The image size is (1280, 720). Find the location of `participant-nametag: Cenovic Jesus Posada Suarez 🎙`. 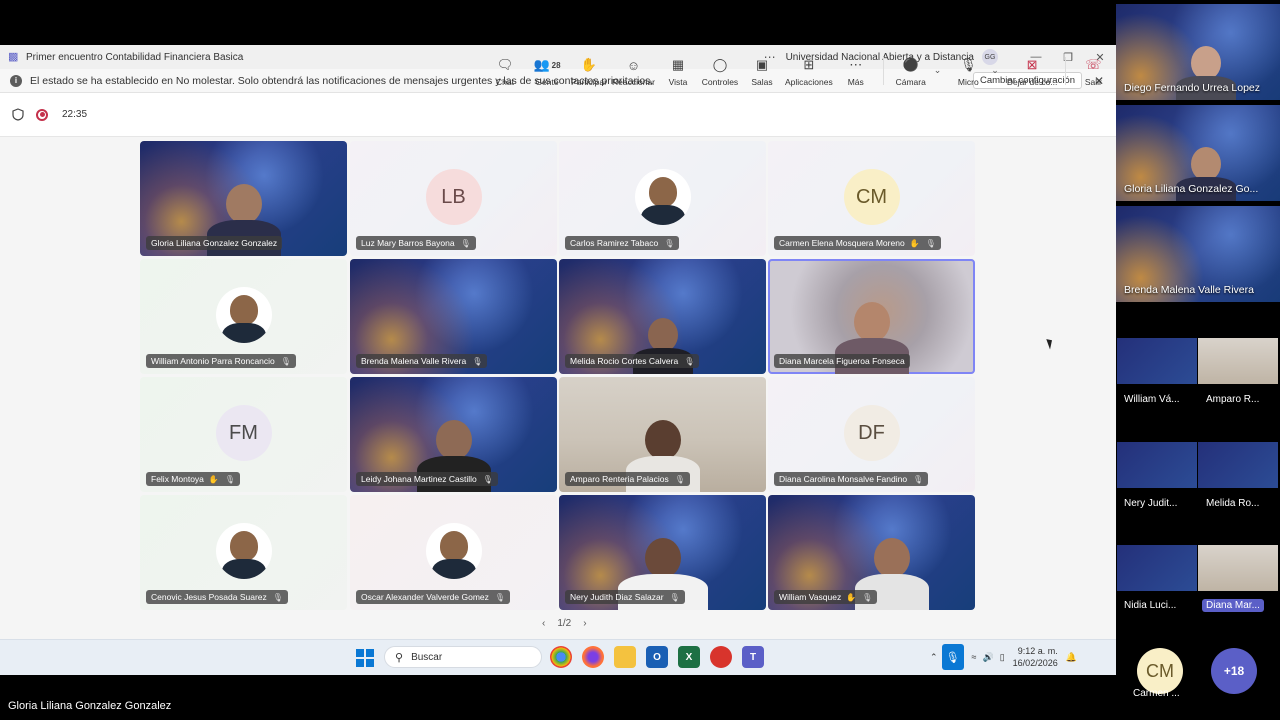

participant-nametag: Cenovic Jesus Posada Suarez 🎙 is located at coordinates (217, 597).